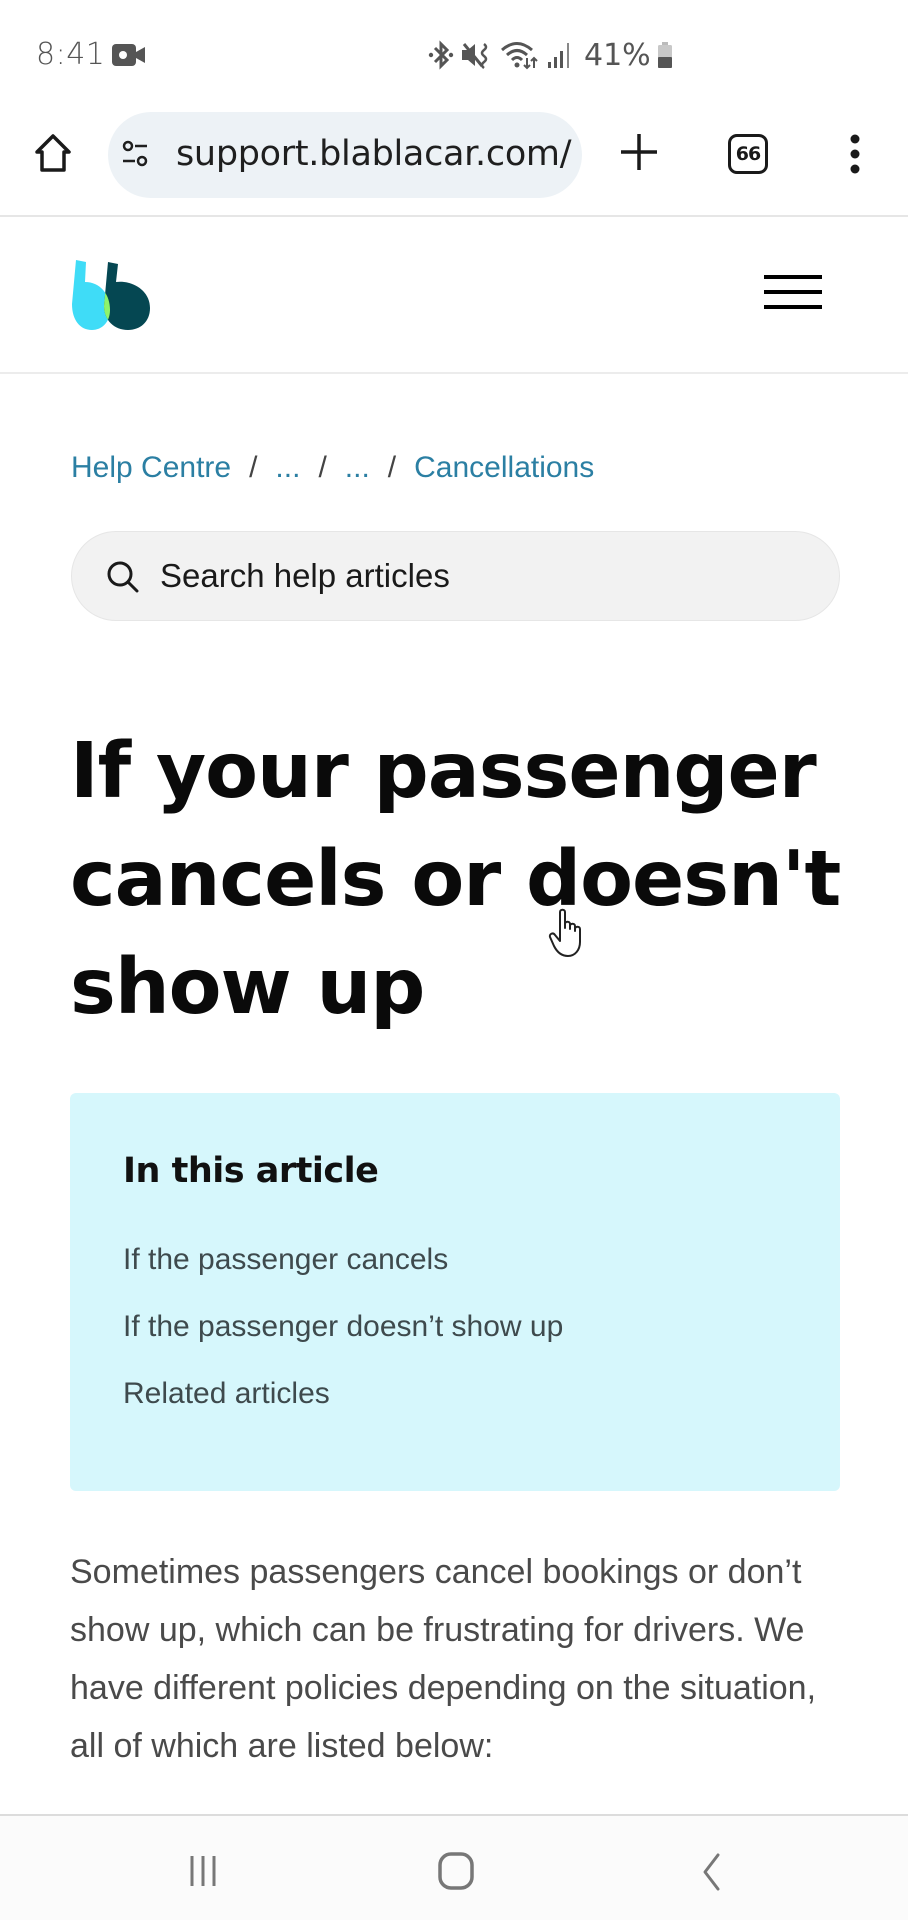 This screenshot has height=1920, width=908. What do you see at coordinates (71, 54) in the screenshot?
I see `status-time: 8:41` at bounding box center [71, 54].